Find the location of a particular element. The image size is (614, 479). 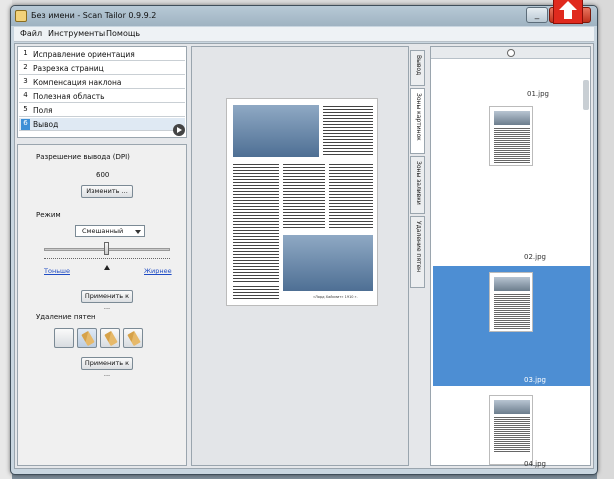

despeckle-normal-button is located at coordinates (110, 338).